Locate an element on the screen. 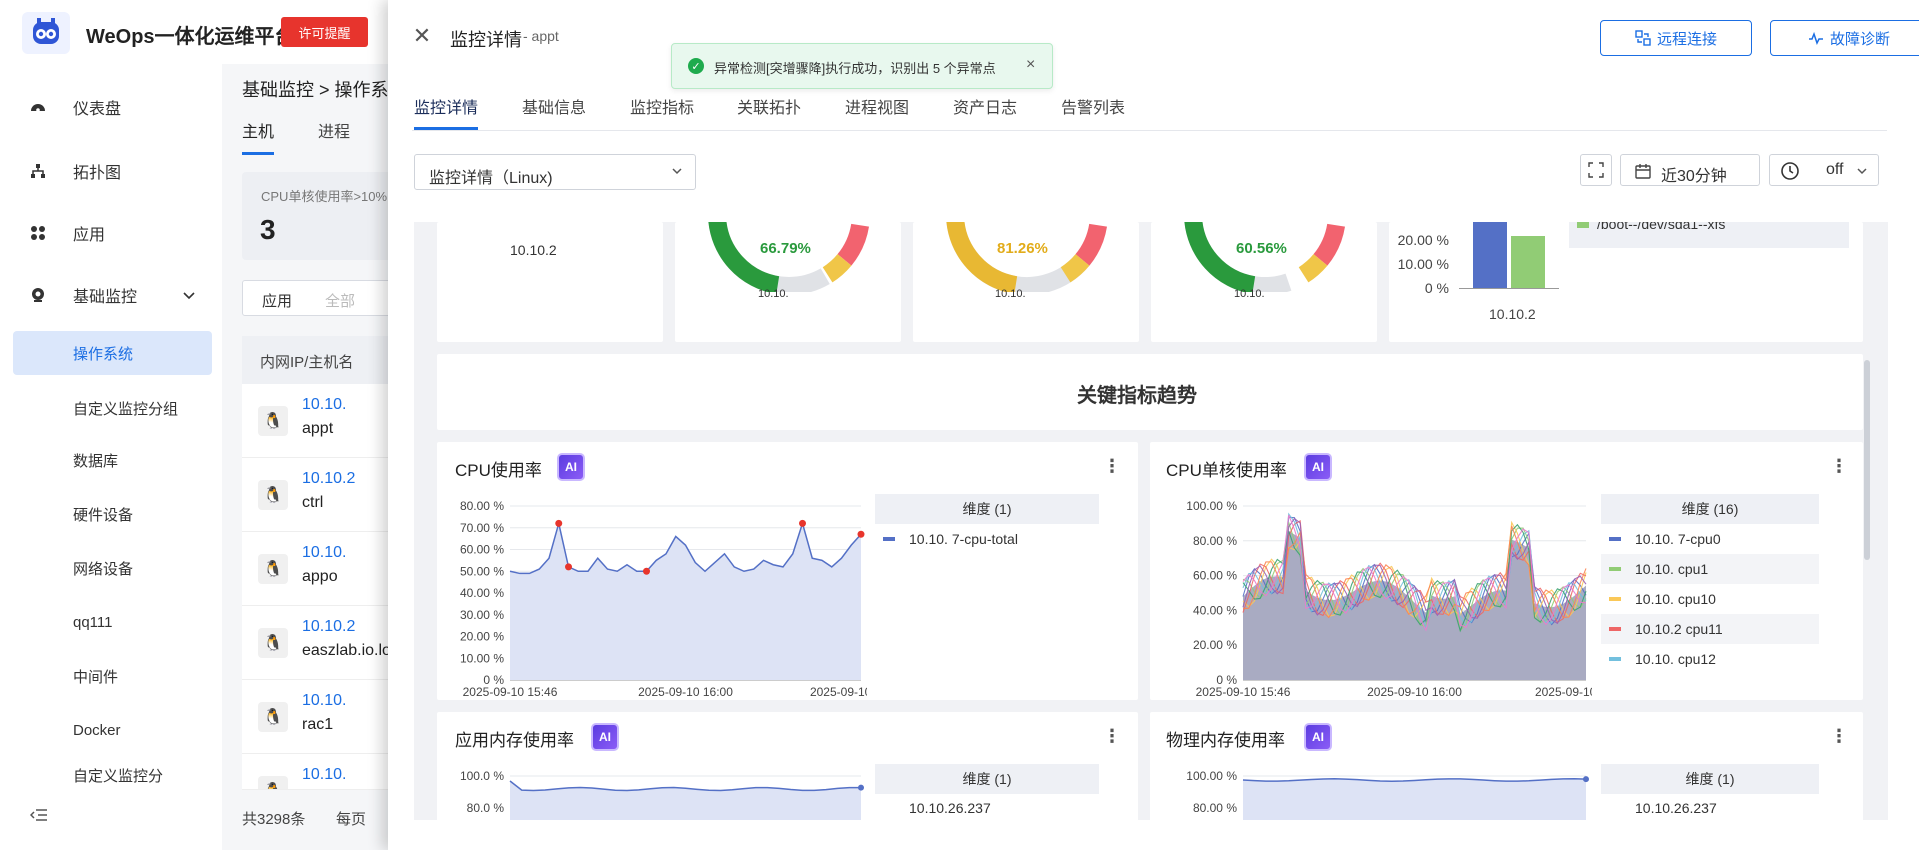  tab-monitor-detail: 监控详情 is located at coordinates (446, 106).